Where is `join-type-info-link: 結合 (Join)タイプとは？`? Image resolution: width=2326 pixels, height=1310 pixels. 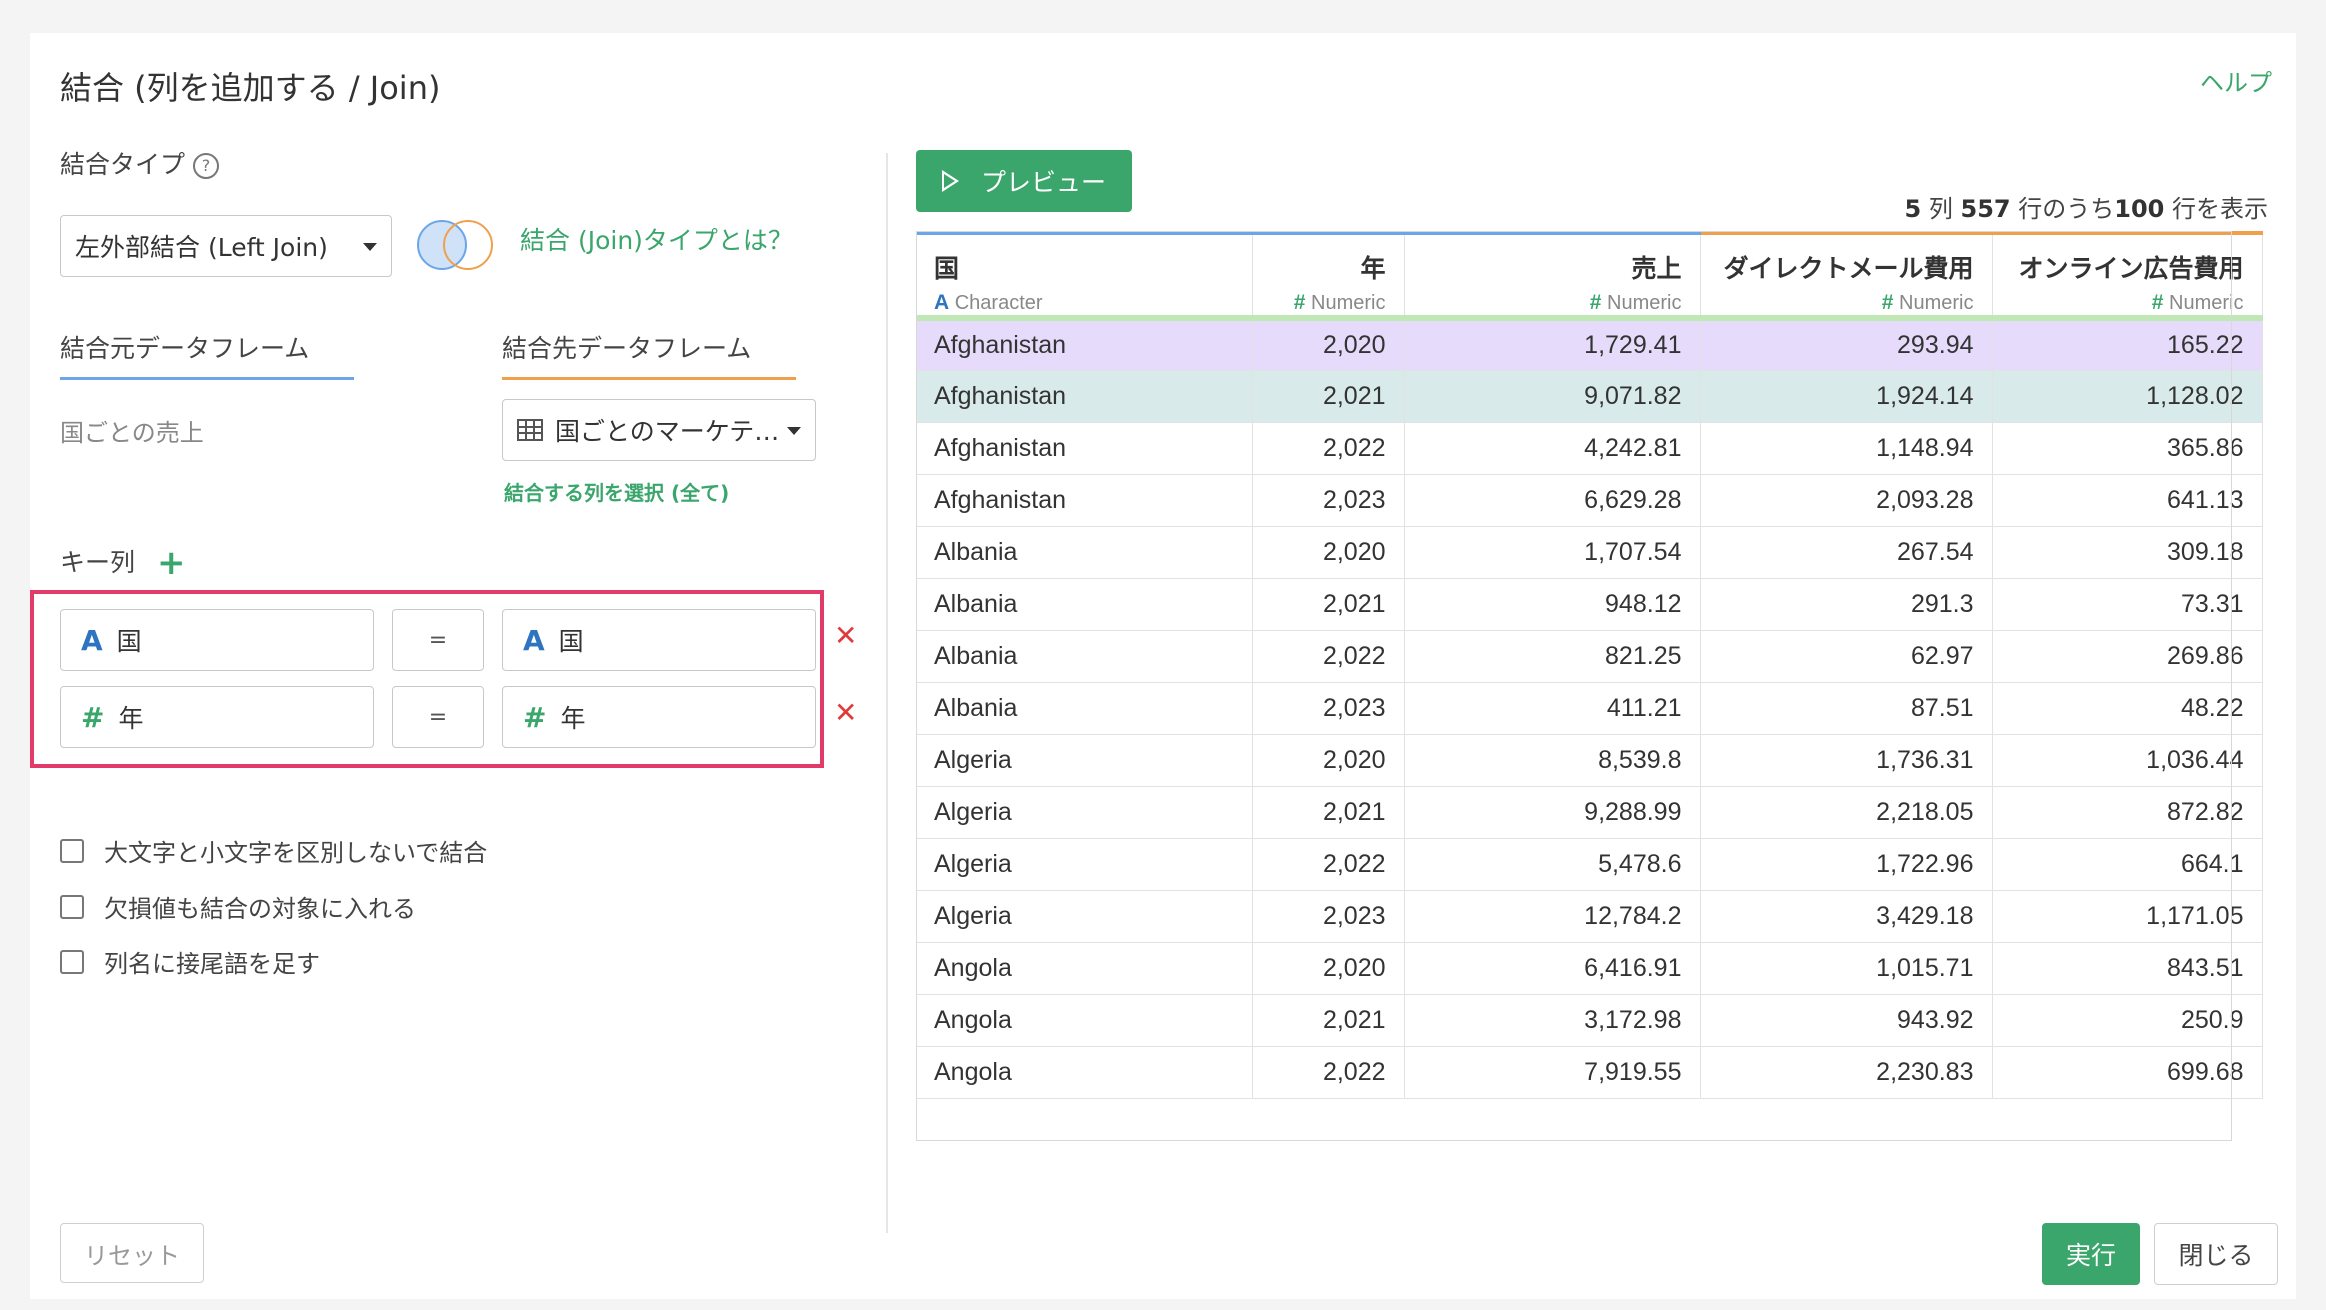 join-type-info-link: 結合 (Join)タイプとは？ is located at coordinates (656, 239).